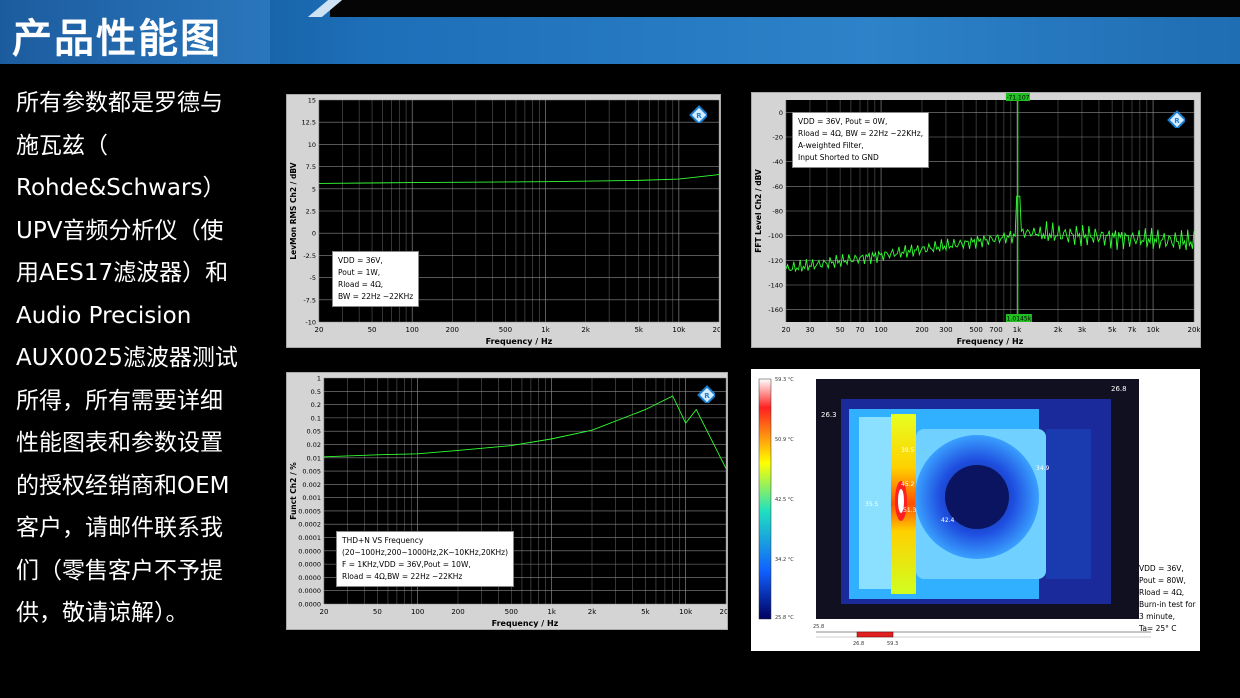 The height and width of the screenshot is (698, 1240). I want to click on description-line: 的授权经销商和OEM, so click(123, 485).